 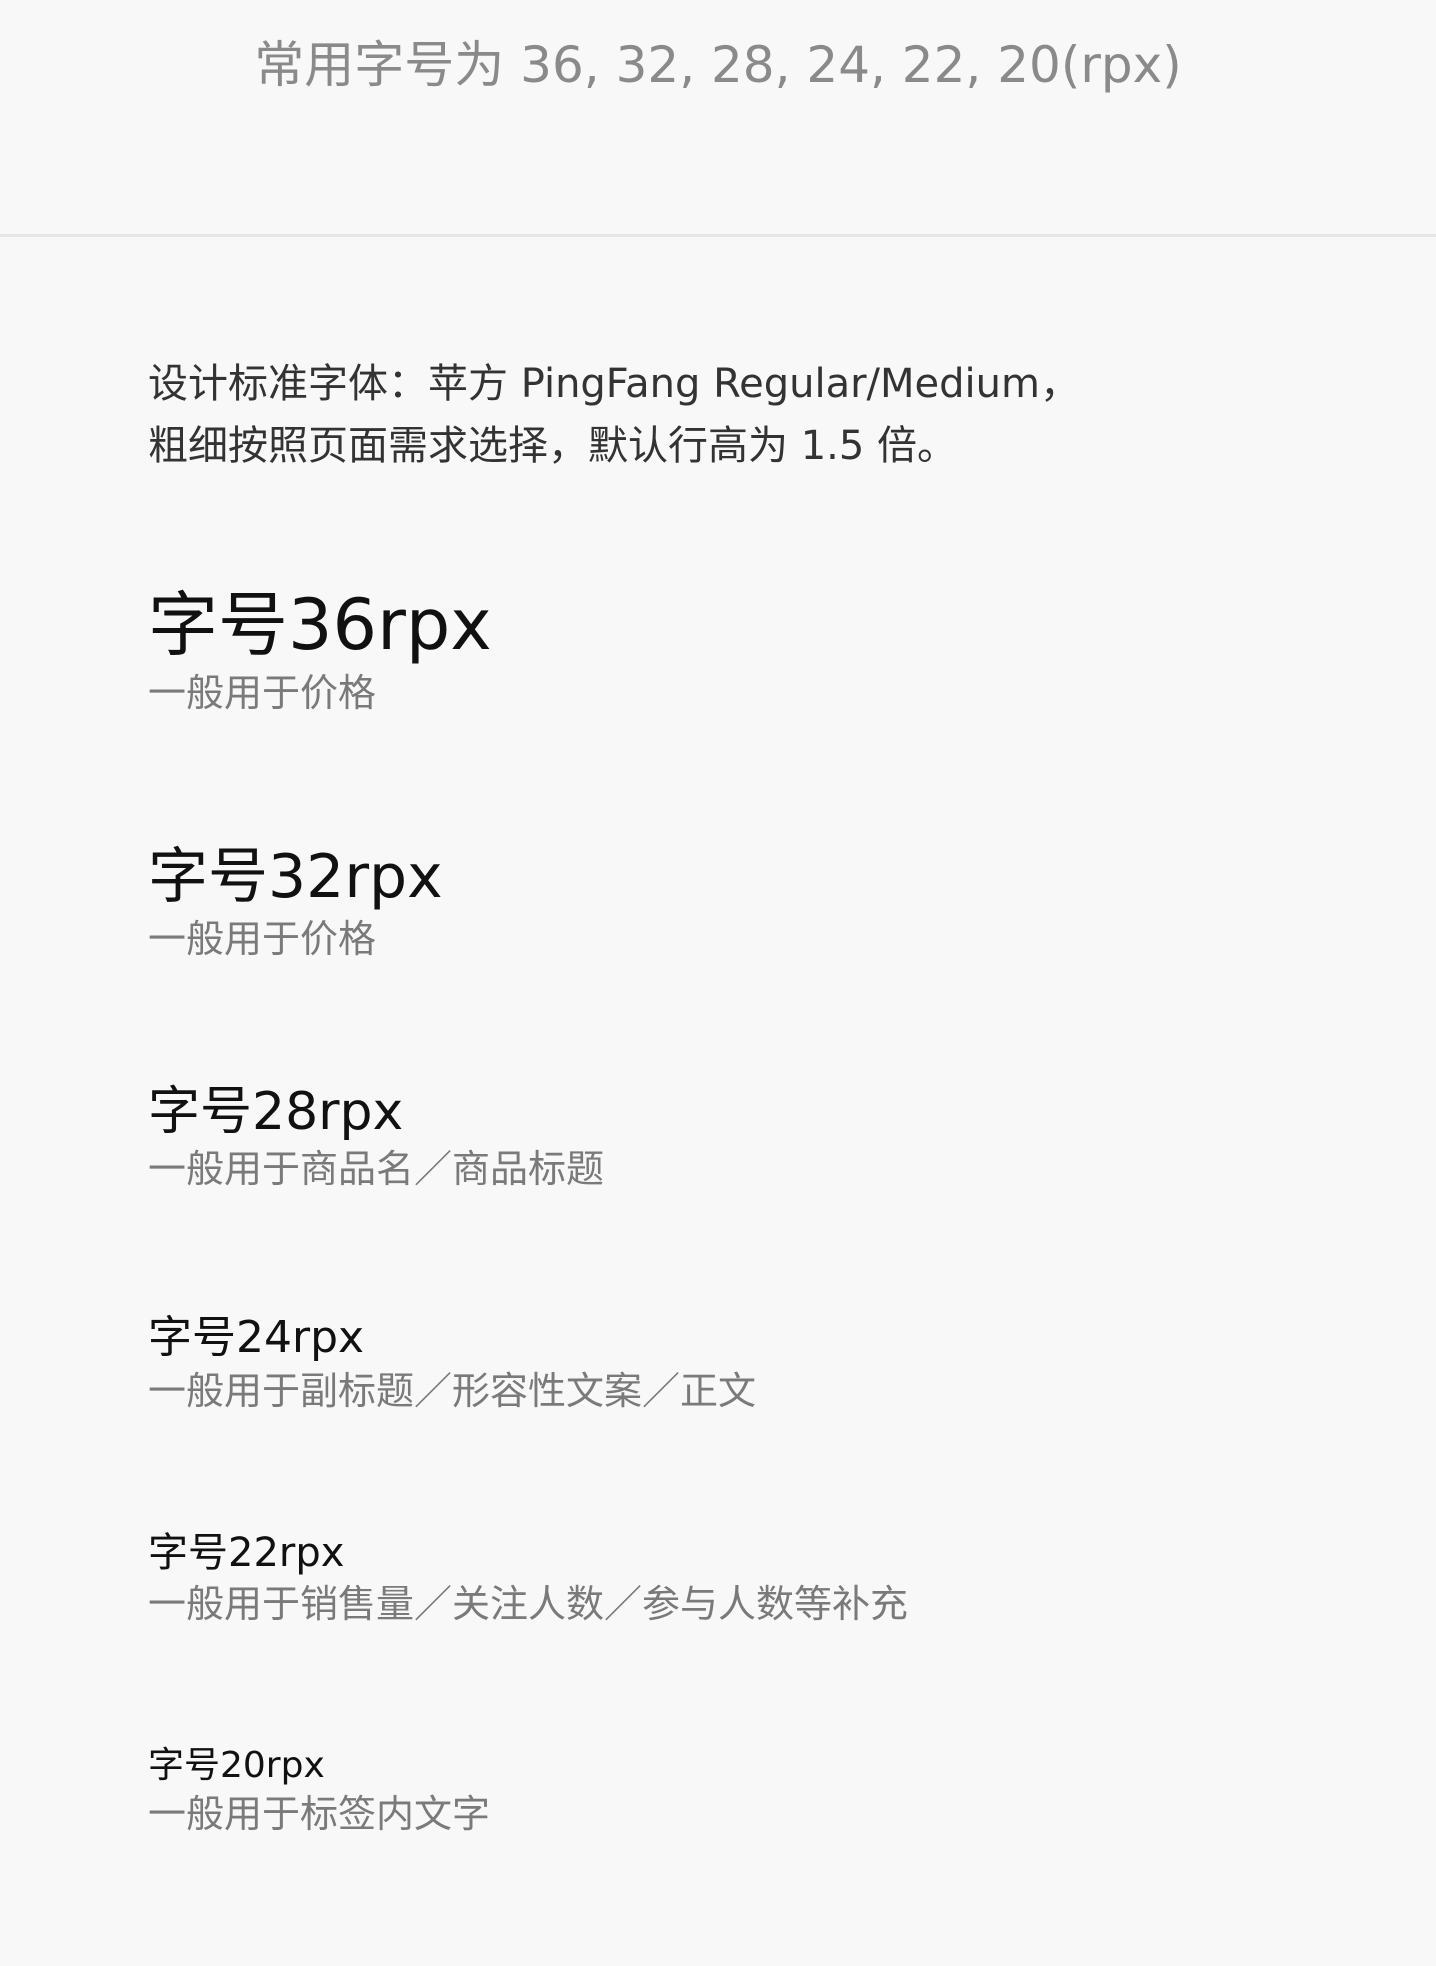 What do you see at coordinates (319, 1814) in the screenshot?
I see `sample-description: 一般用于标签内文字` at bounding box center [319, 1814].